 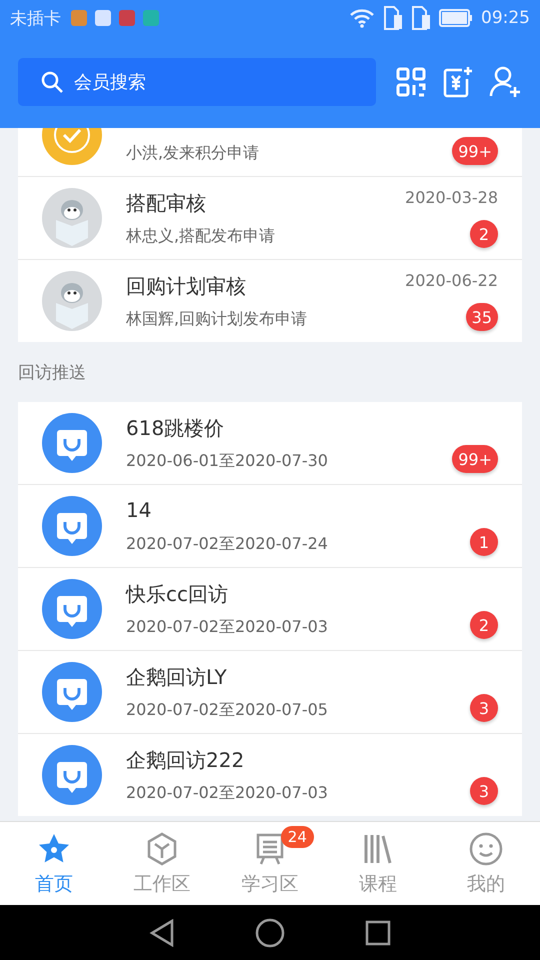 What do you see at coordinates (52, 373) in the screenshot?
I see `section-title: 回访推送` at bounding box center [52, 373].